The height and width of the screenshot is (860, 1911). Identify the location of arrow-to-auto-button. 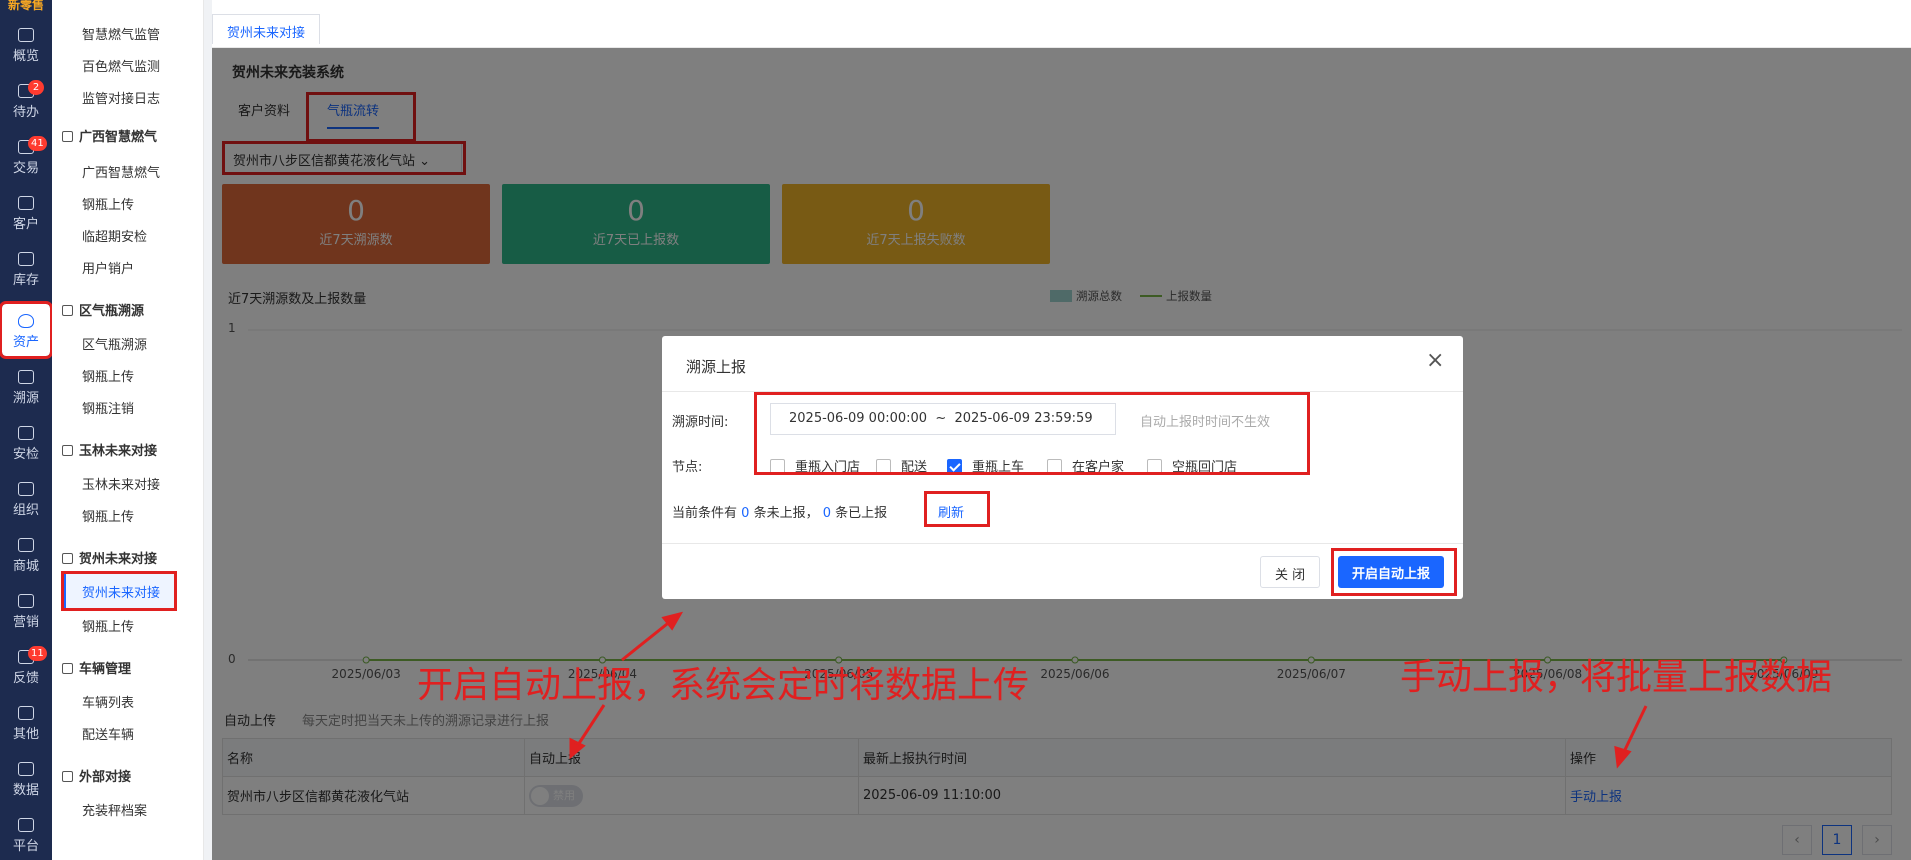
(647, 640).